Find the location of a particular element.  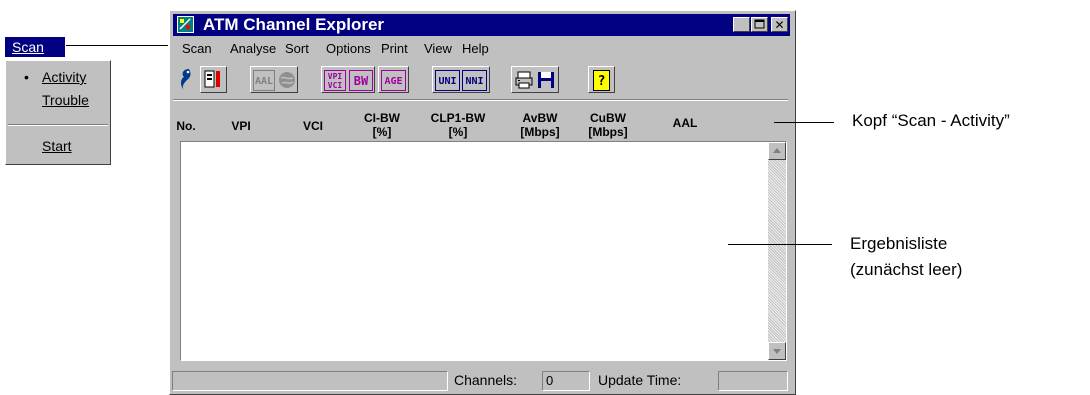

floppy-disk-icon is located at coordinates (546, 80).